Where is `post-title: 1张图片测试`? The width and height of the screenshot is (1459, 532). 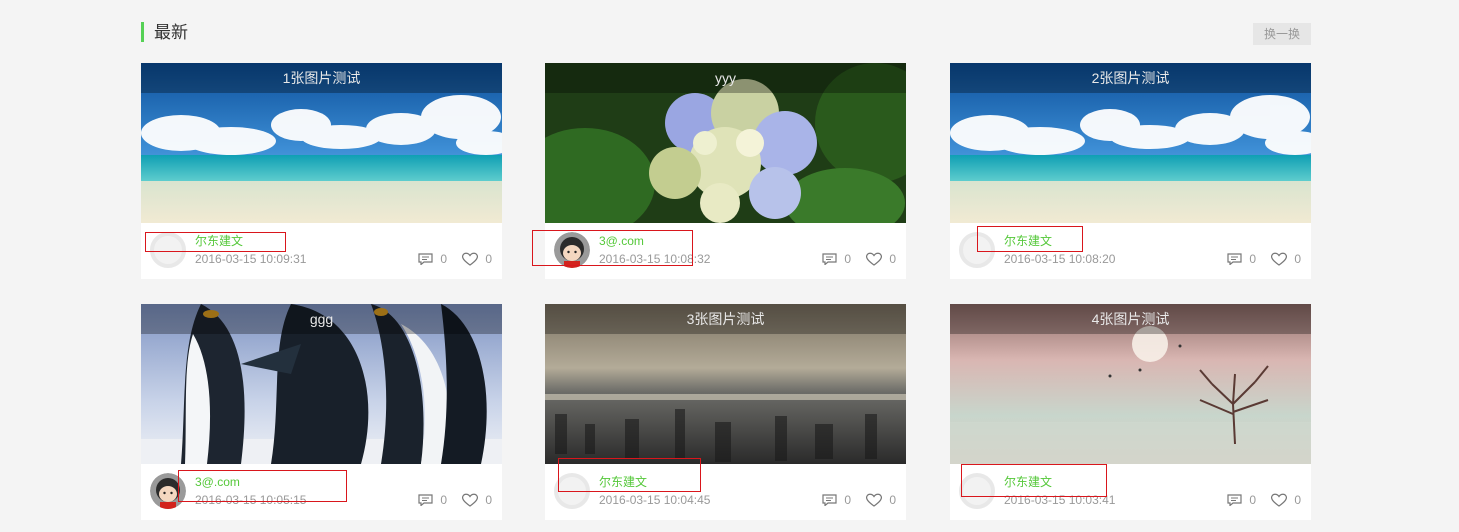
post-title: 1张图片测试 is located at coordinates (321, 78).